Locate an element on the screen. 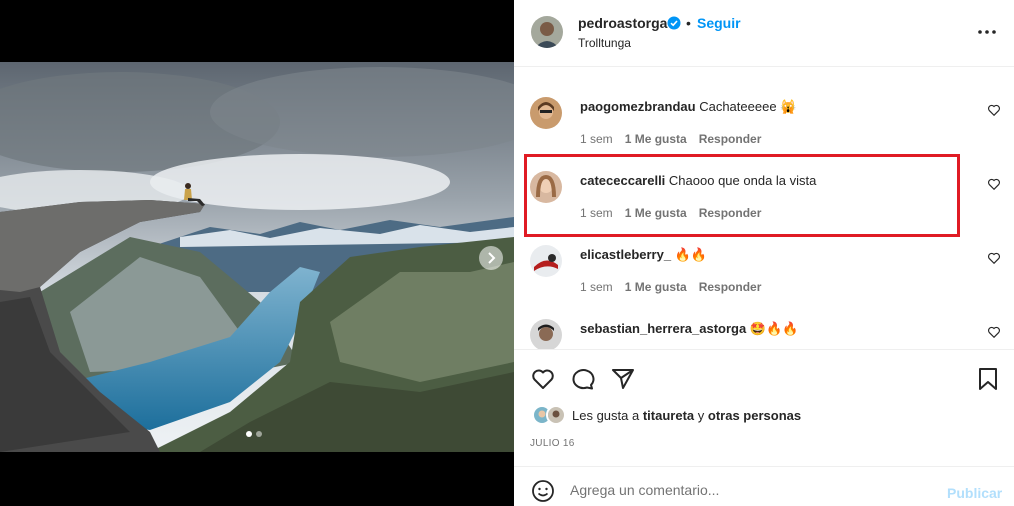 This screenshot has height=506, width=1014. scrolled-text-fragment: — — is located at coordinates (649, 70).